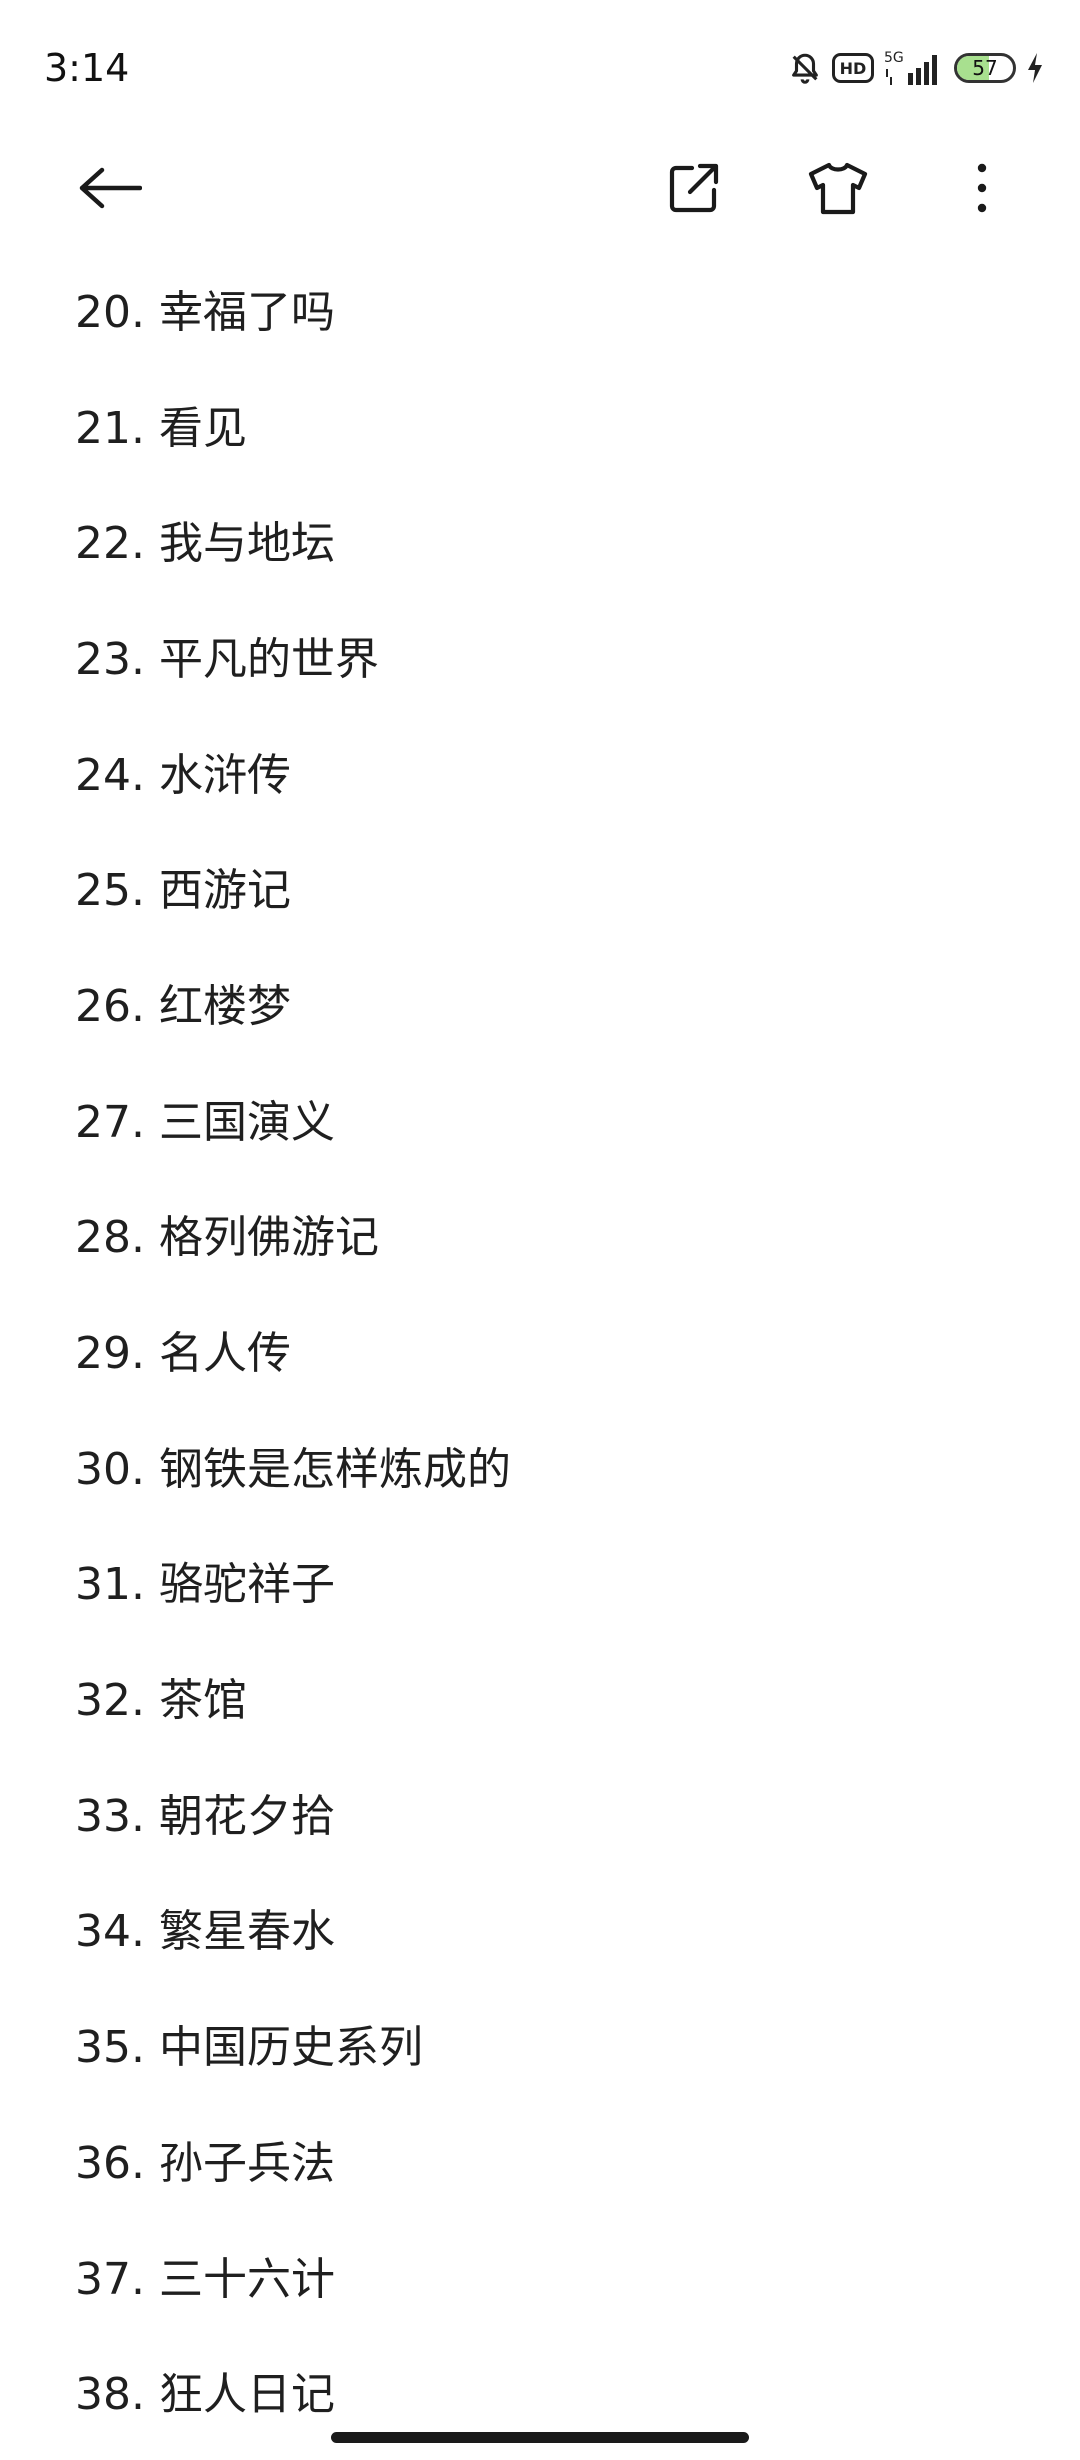  What do you see at coordinates (161, 1701) in the screenshot?
I see `list-item: 32. 茶馆` at bounding box center [161, 1701].